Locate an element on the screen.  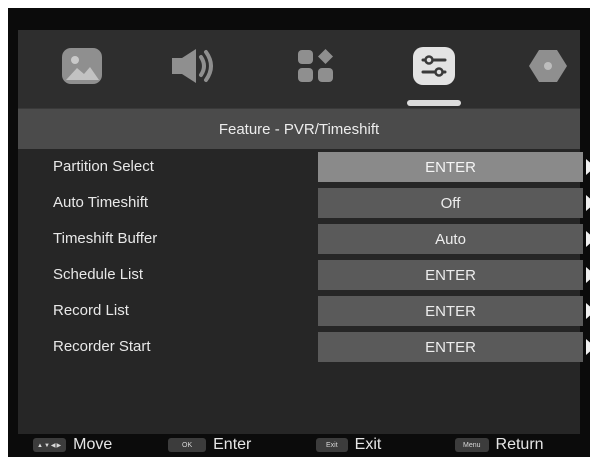
speaker-icon is located at coordinates (192, 68).